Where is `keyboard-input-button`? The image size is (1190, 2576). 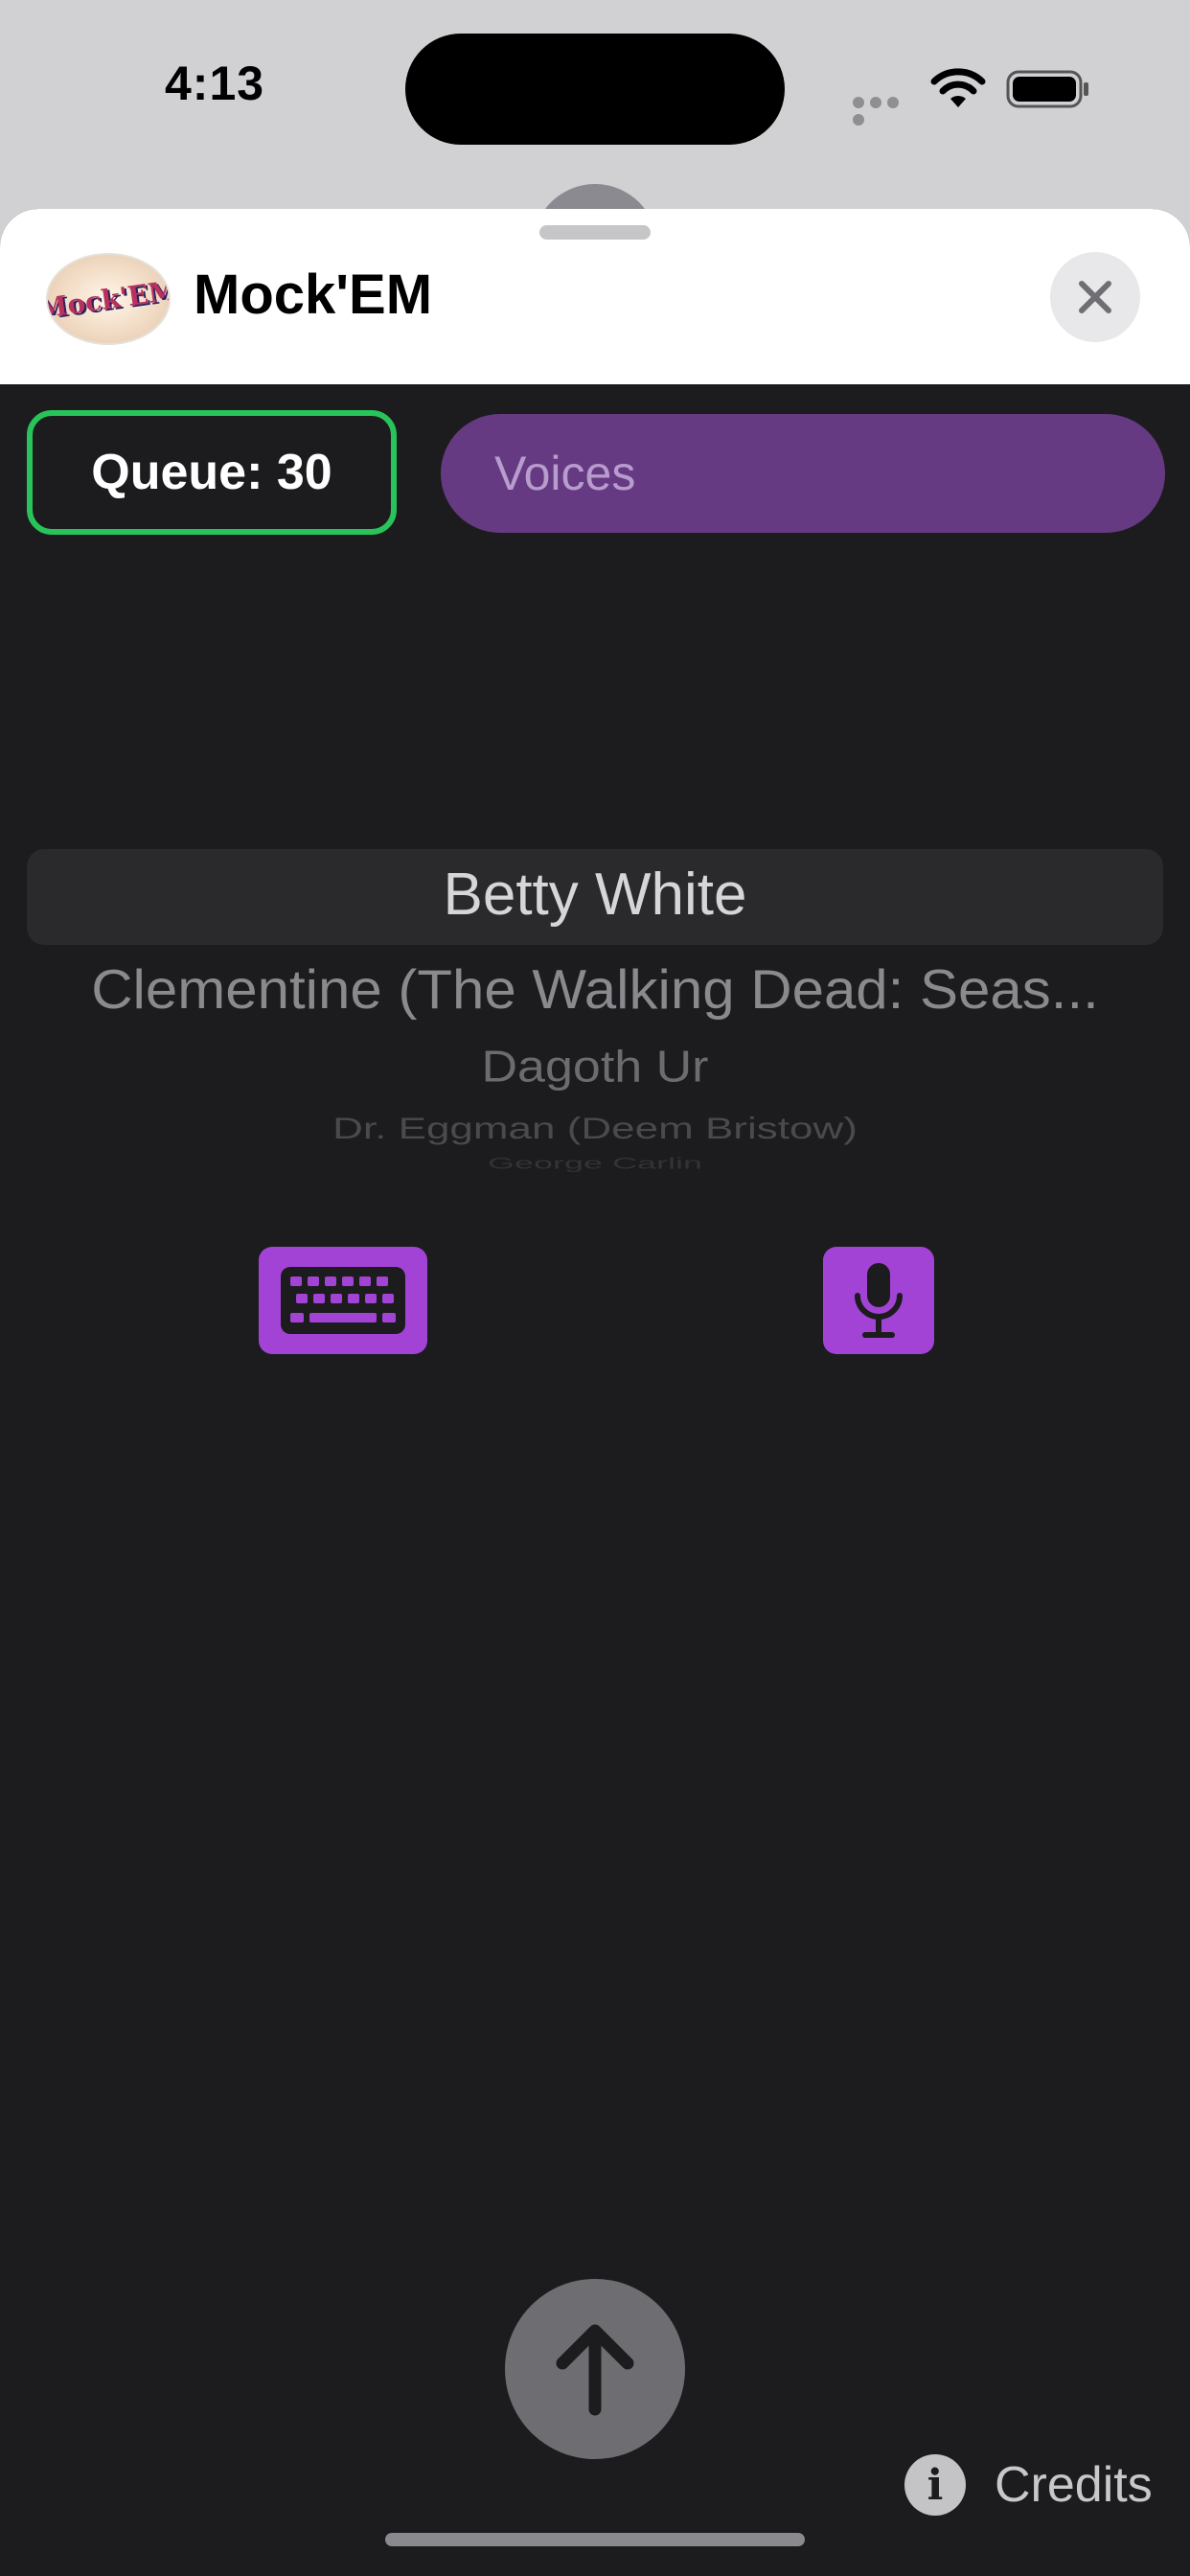 keyboard-input-button is located at coordinates (343, 1300).